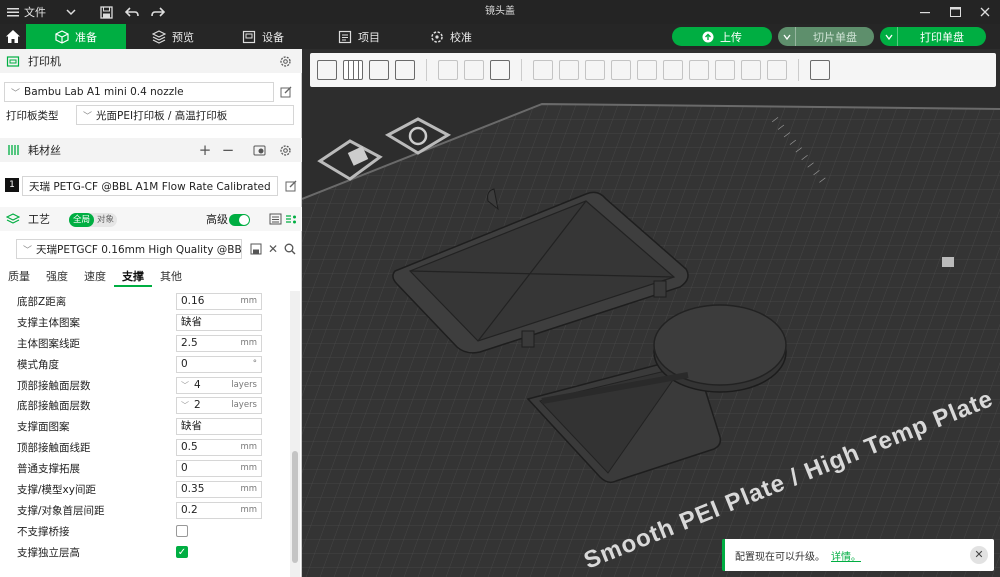 The image size is (1000, 577). What do you see at coordinates (820, 70) in the screenshot?
I see `variable-layer-height-icon` at bounding box center [820, 70].